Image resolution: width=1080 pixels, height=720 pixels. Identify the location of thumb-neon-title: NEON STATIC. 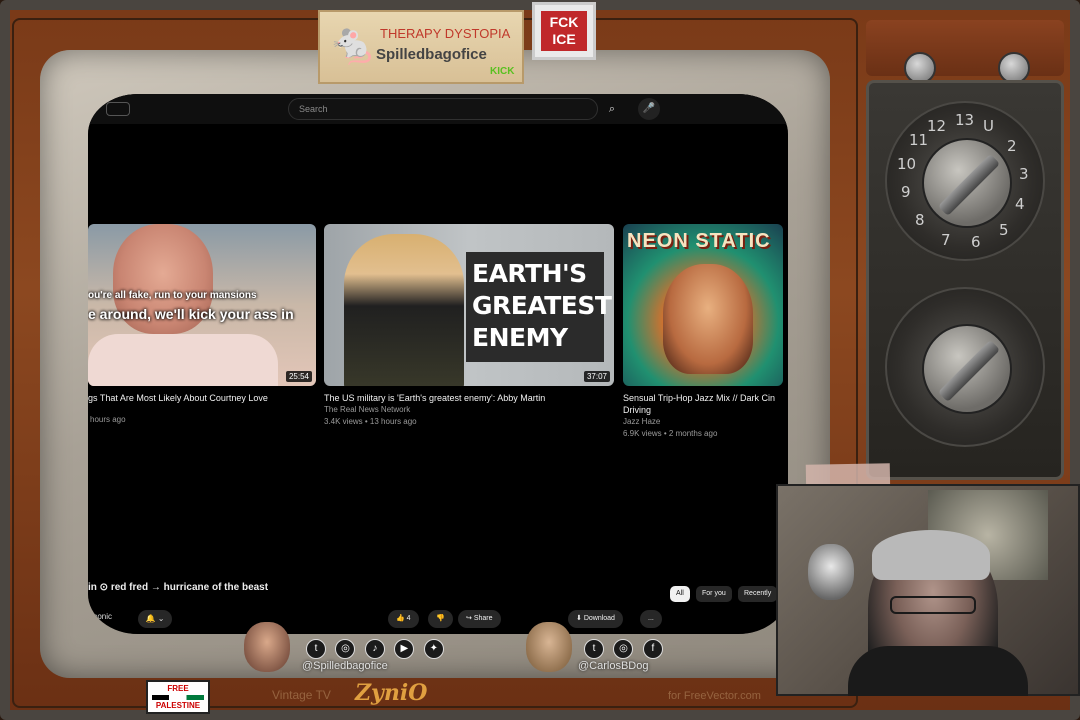
(699, 241).